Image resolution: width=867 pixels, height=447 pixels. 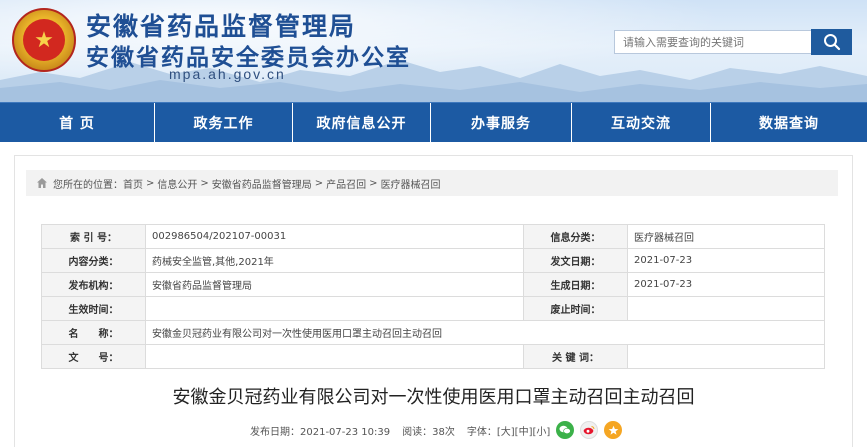 What do you see at coordinates (346, 183) in the screenshot?
I see `breadcrumb-product-recall: 产品召回` at bounding box center [346, 183].